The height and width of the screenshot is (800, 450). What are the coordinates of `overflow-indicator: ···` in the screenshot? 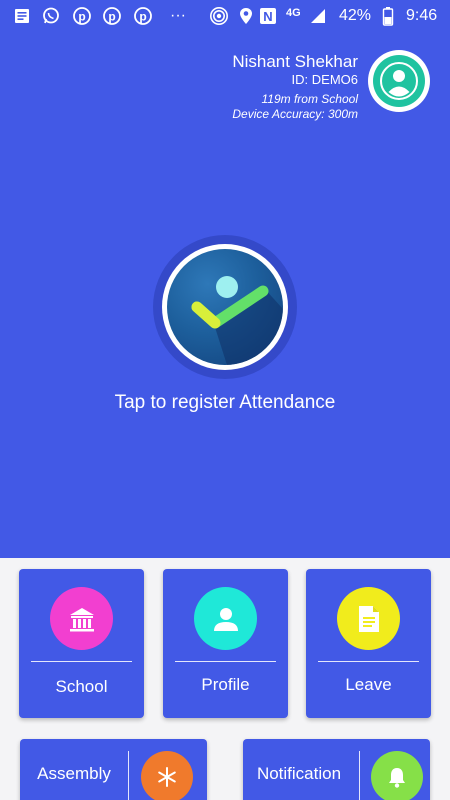 It's located at (178, 15).